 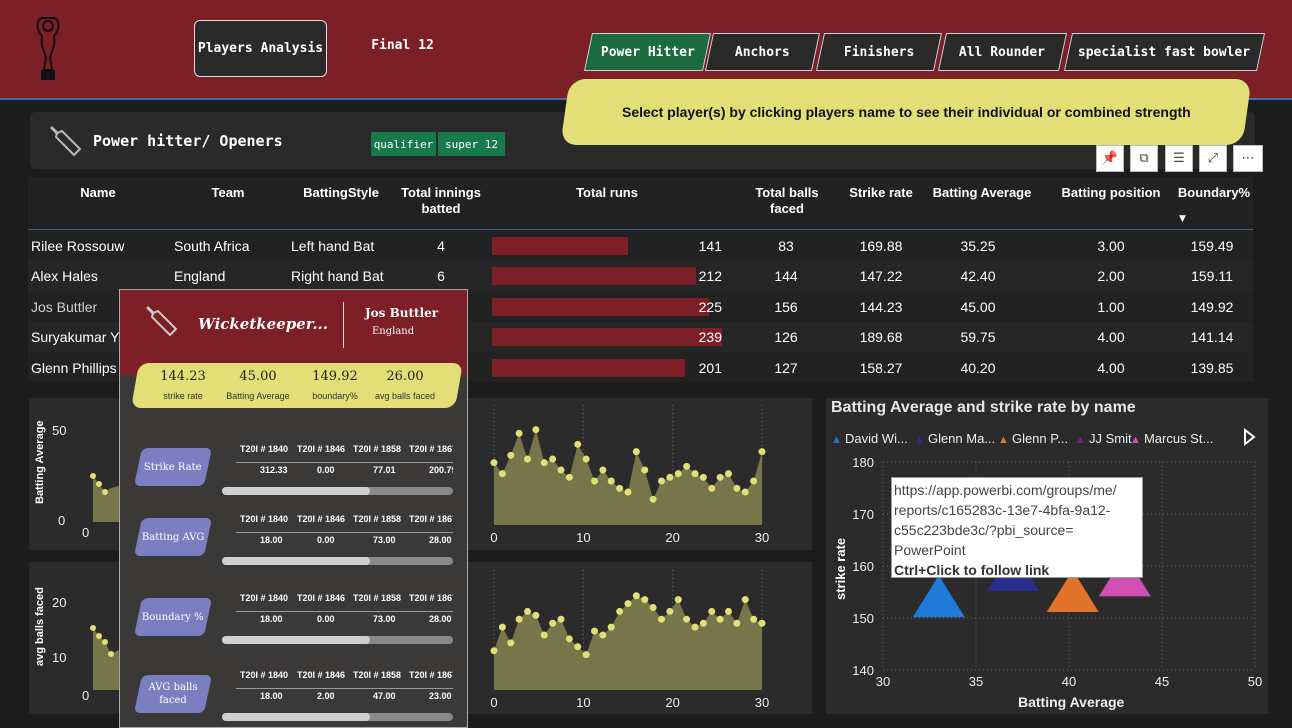 I want to click on tab-power-hitter: Power Hitter, so click(x=647, y=52).